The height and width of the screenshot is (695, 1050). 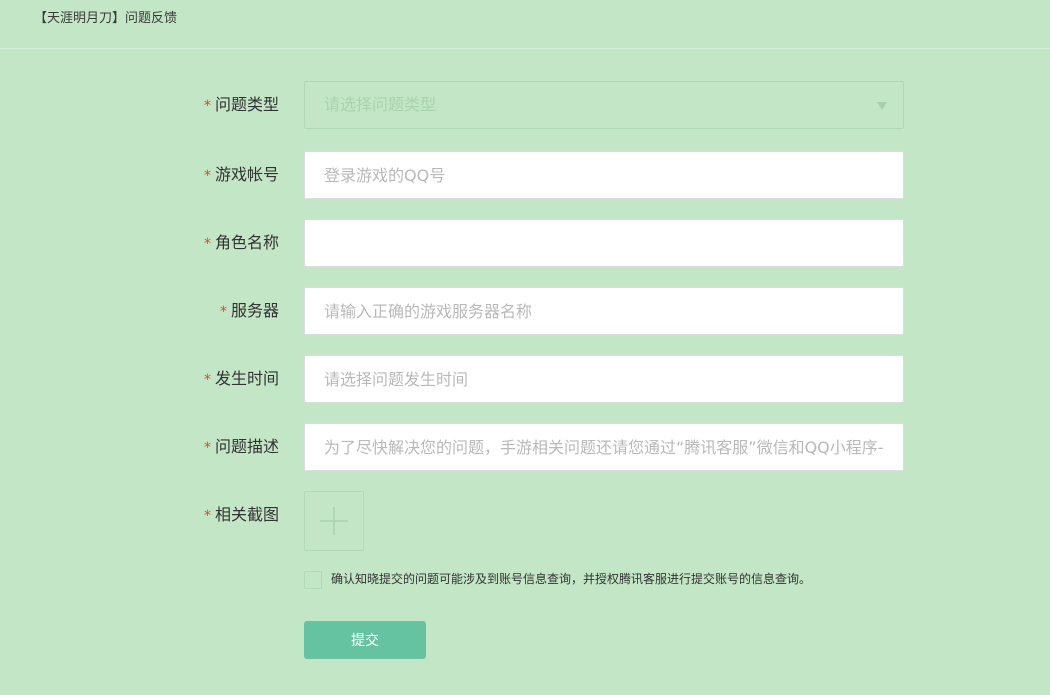 I want to click on description-field, so click(x=604, y=447).